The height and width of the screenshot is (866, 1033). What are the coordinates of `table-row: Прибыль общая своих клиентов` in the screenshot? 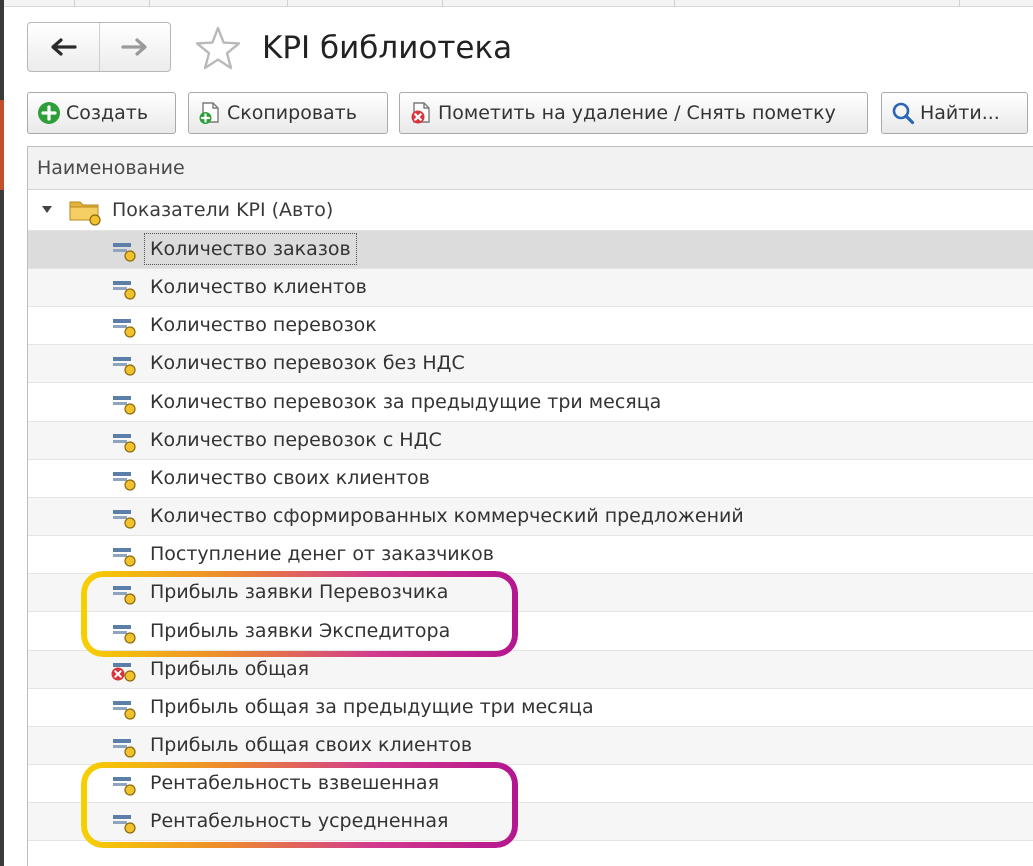 It's located at (530, 745).